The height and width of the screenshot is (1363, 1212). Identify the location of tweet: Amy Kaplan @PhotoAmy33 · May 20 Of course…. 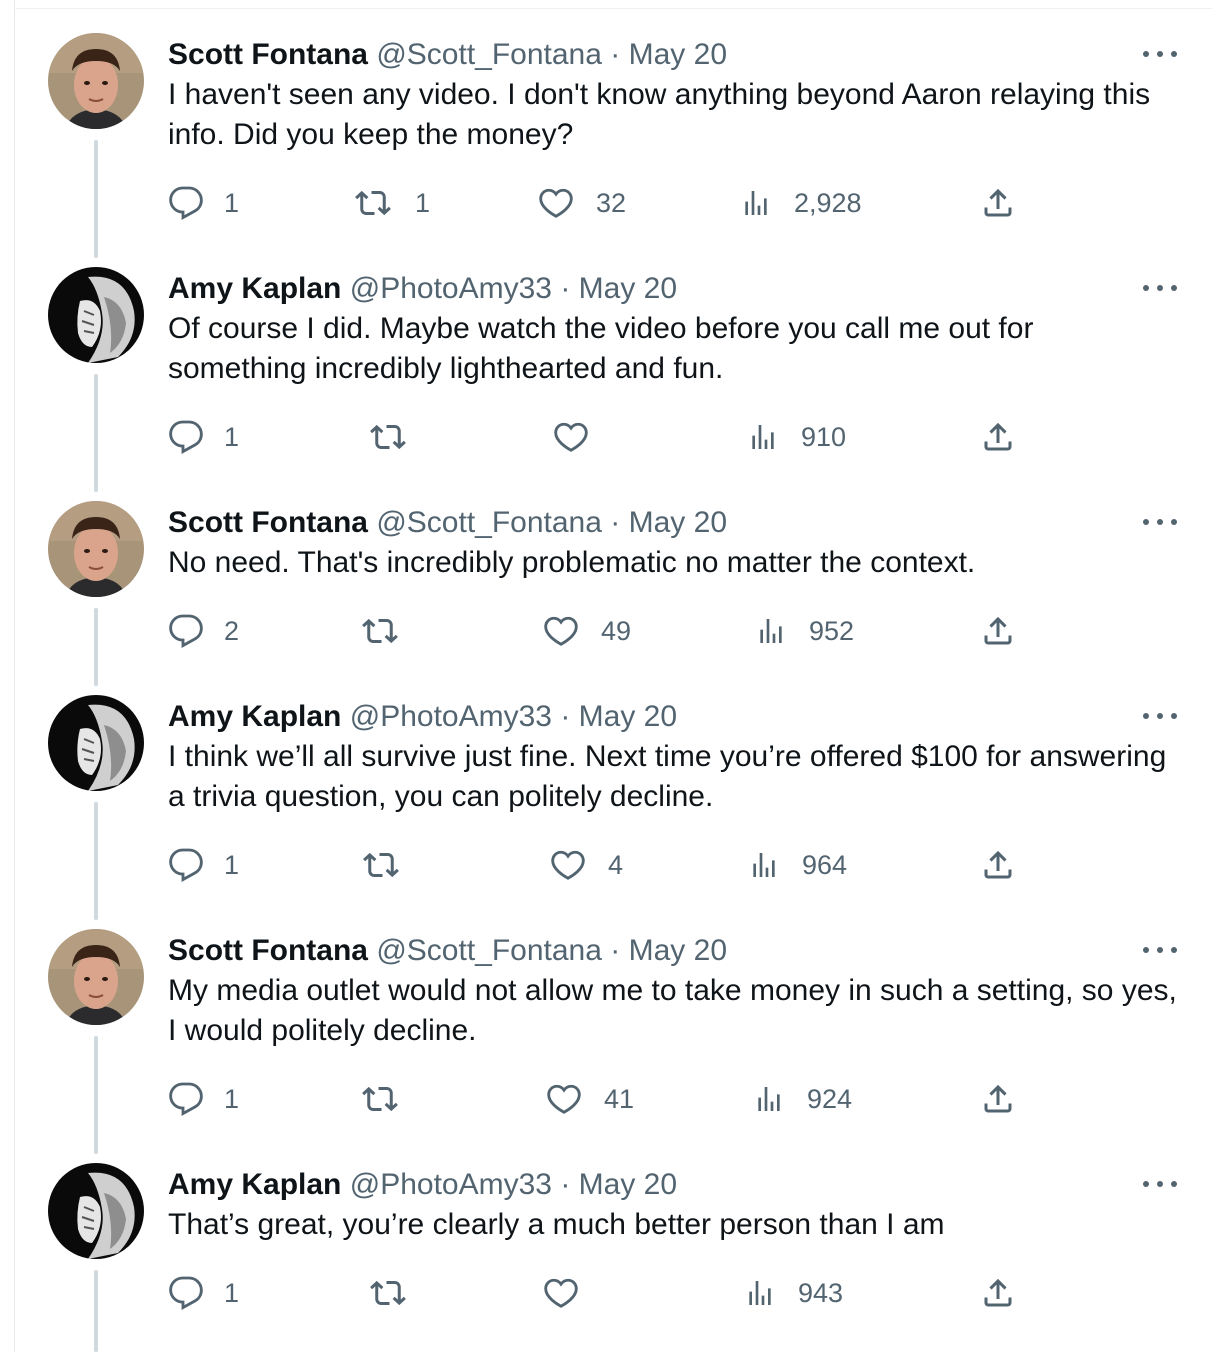
(613, 367).